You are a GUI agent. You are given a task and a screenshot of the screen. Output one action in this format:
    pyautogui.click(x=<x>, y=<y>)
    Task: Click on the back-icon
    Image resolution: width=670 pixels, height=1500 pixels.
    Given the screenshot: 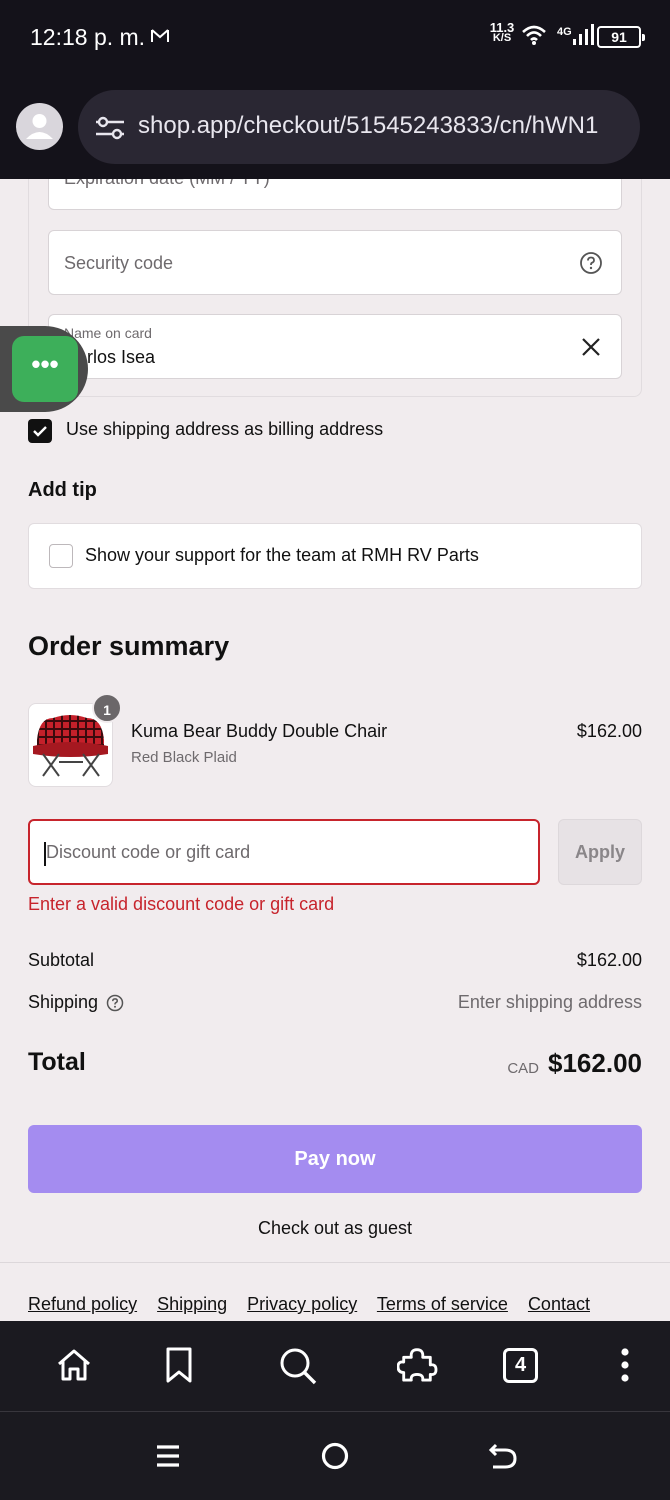 What is the action you would take?
    pyautogui.click(x=503, y=1458)
    